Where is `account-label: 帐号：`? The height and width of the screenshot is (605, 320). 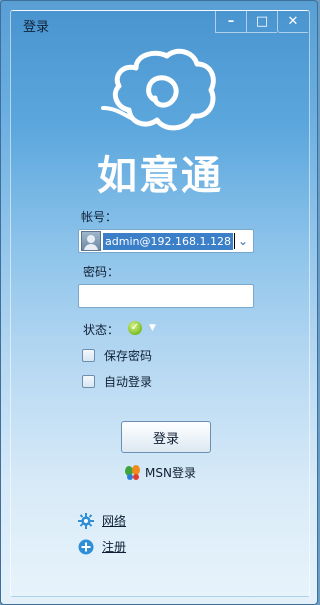 account-label: 帐号： is located at coordinates (99, 217).